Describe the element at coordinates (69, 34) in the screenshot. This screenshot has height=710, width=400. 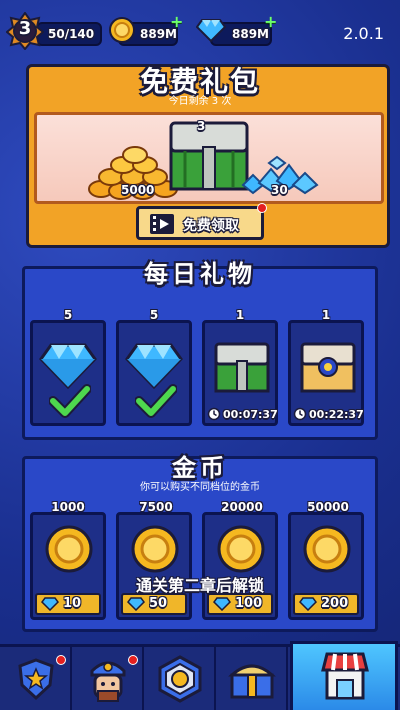
I see `energy-counter: 50/140` at that location.